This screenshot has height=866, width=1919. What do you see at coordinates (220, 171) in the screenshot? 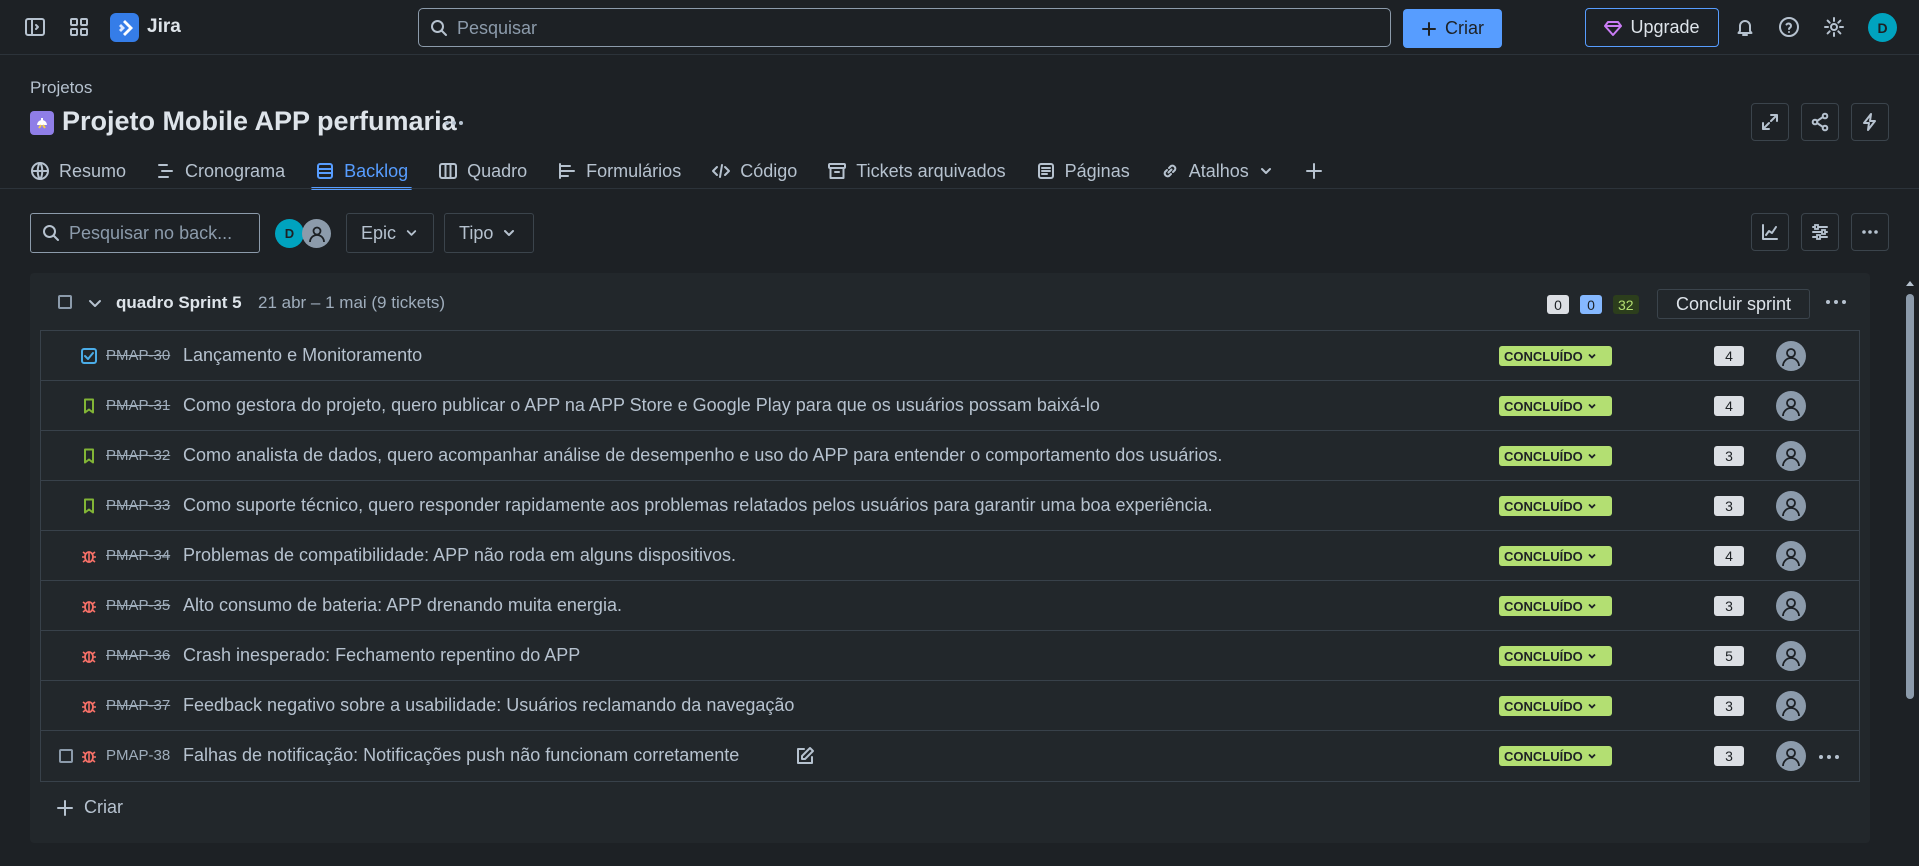
I see `tab-cronograma: Cronograma` at bounding box center [220, 171].